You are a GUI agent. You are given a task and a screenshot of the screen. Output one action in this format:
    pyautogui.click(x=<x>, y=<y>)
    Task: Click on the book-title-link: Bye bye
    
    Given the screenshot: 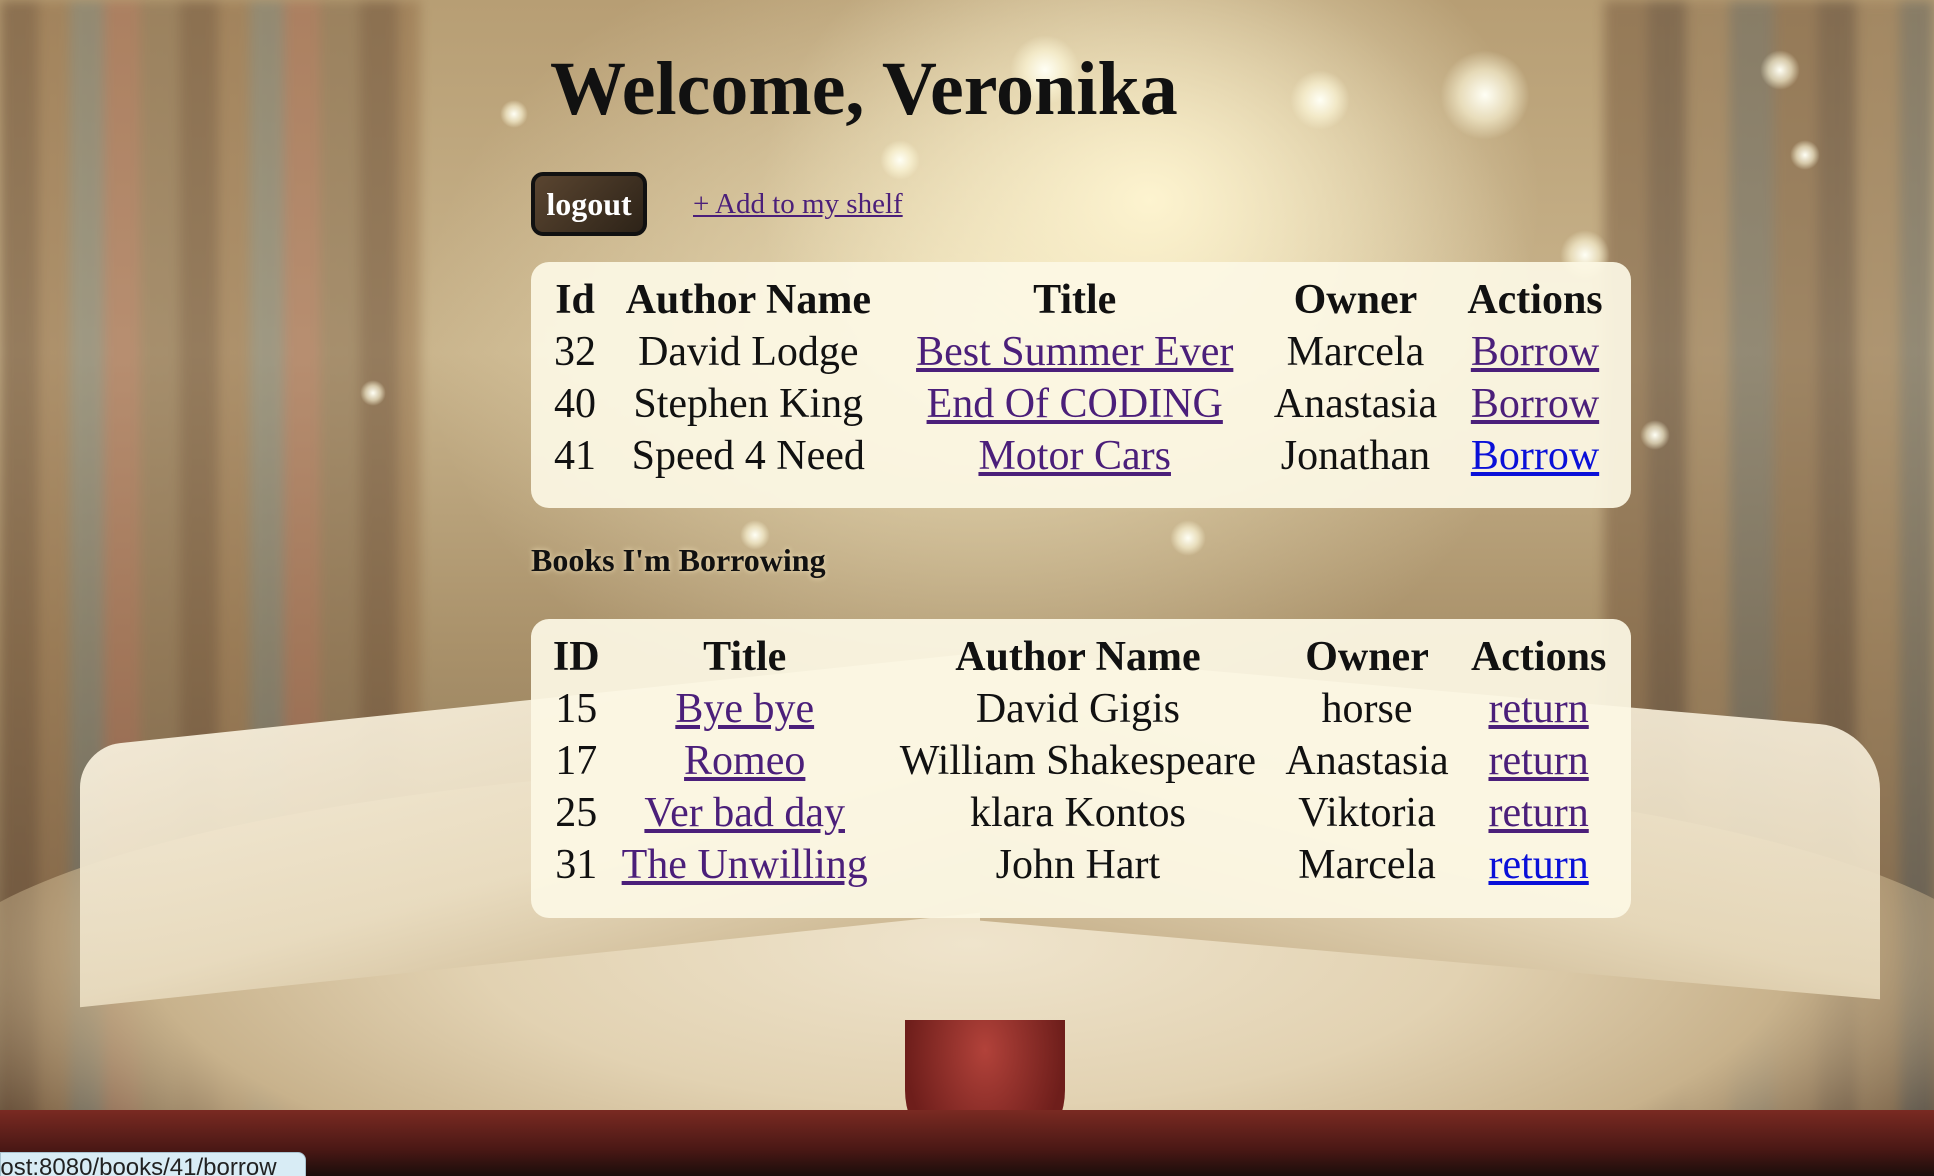 What is the action you would take?
    pyautogui.click(x=744, y=709)
    